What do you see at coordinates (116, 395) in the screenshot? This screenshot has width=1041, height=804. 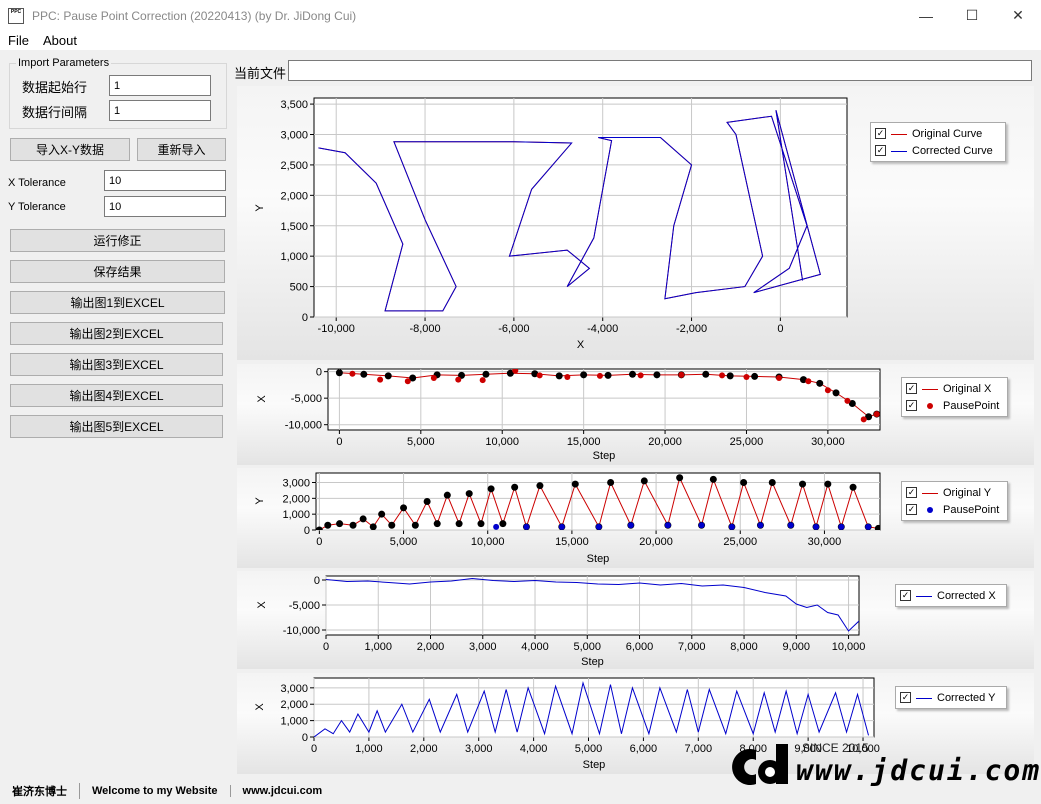 I see `export-chart4-button: 输出图4到EXCEL` at bounding box center [116, 395].